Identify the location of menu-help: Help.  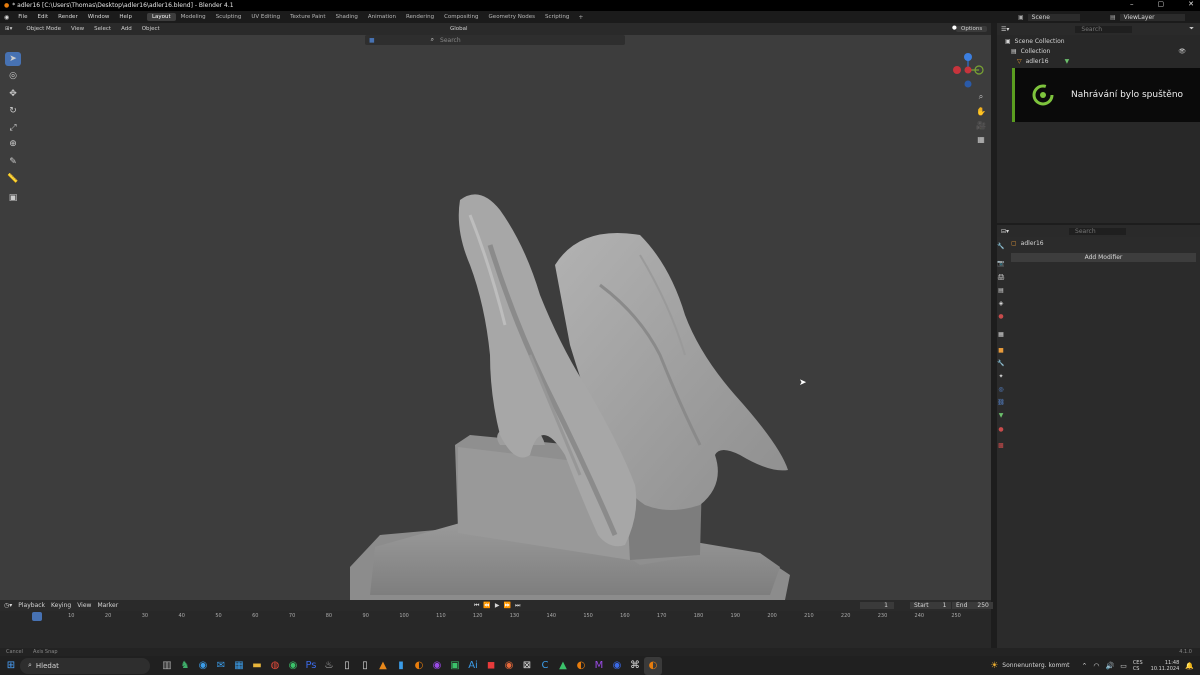
(125, 17).